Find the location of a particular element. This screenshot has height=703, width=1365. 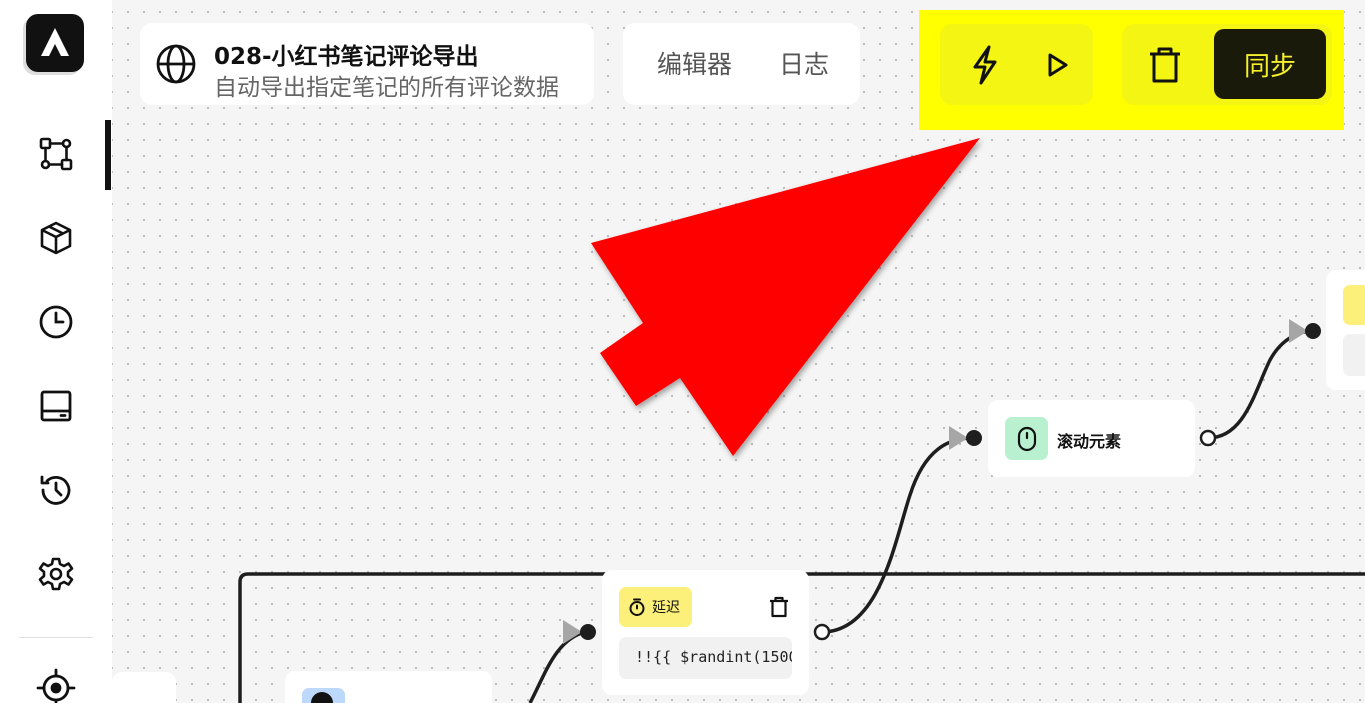

logo-icon is located at coordinates (55, 42).